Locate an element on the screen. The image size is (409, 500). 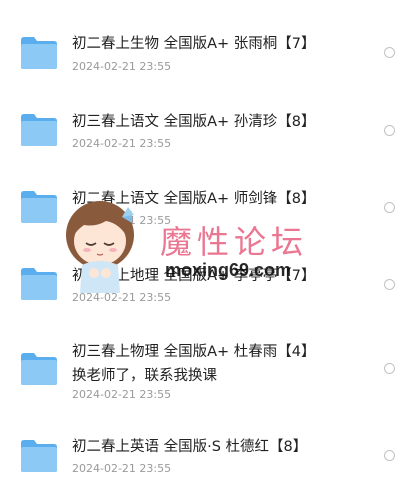
file-title: 初三春上语文 全国版A+ 孙清珍【8】 is located at coordinates (194, 122).